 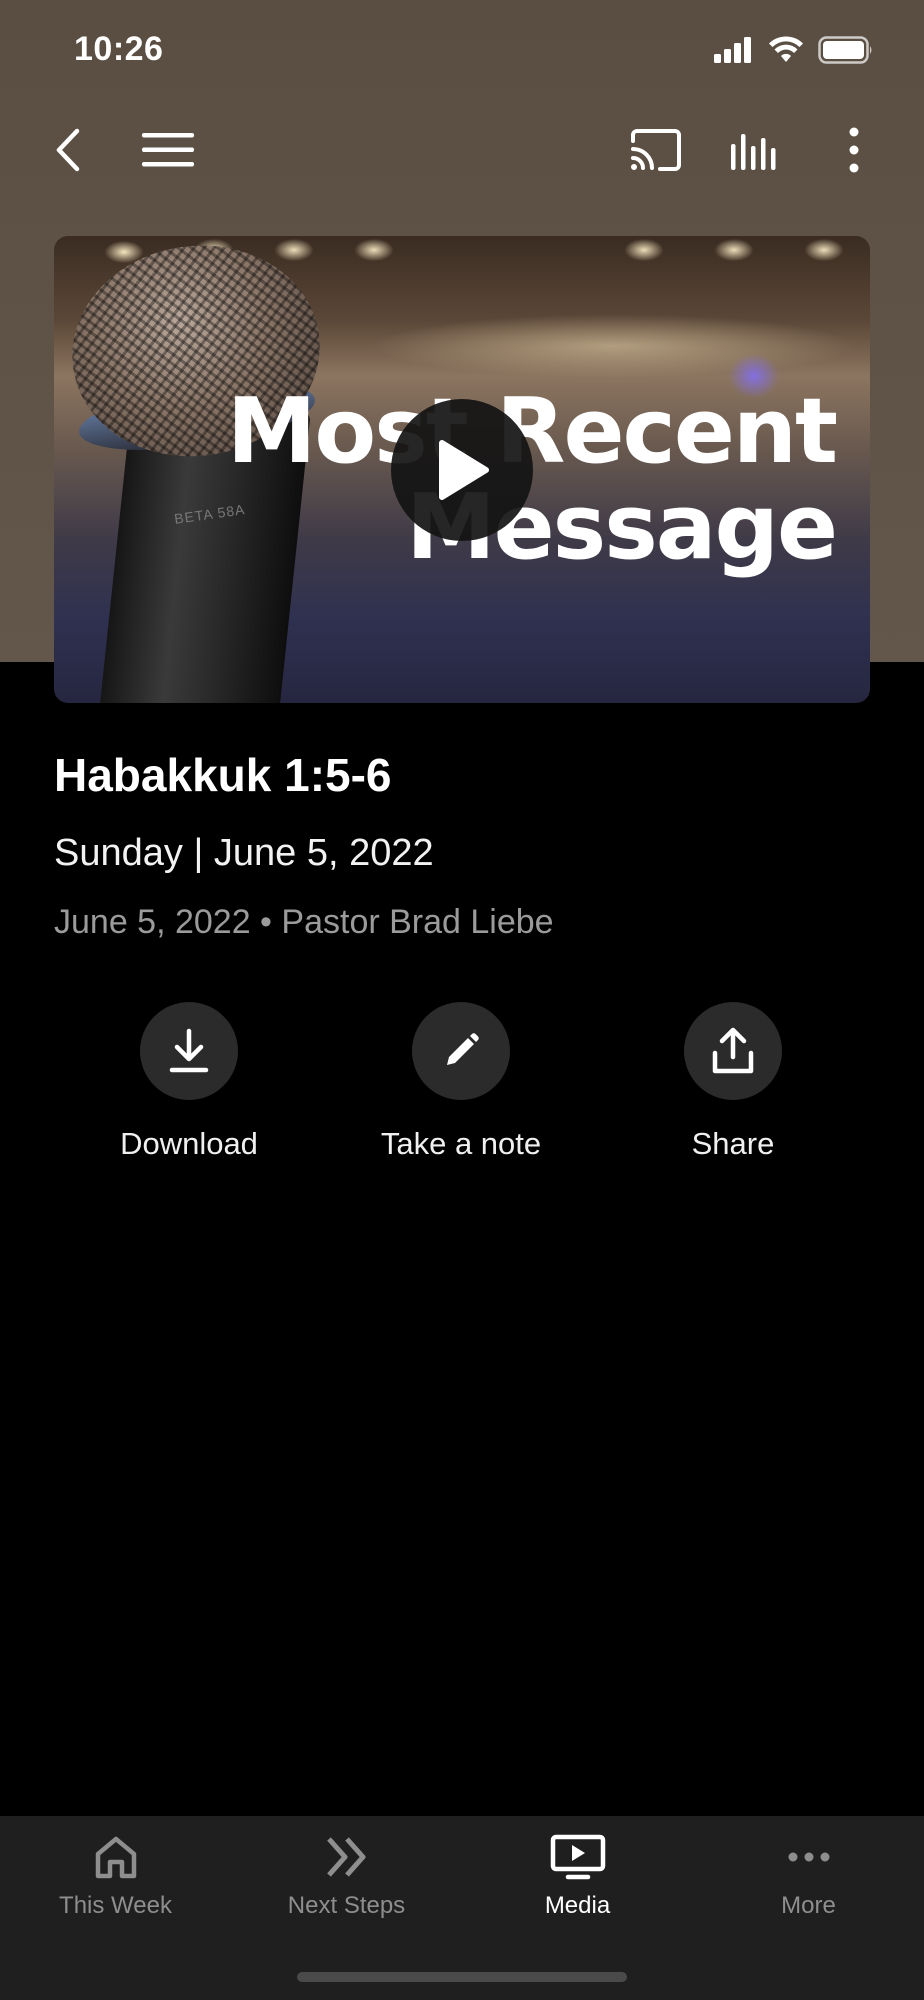 I want to click on tab-label: More, so click(x=808, y=1905).